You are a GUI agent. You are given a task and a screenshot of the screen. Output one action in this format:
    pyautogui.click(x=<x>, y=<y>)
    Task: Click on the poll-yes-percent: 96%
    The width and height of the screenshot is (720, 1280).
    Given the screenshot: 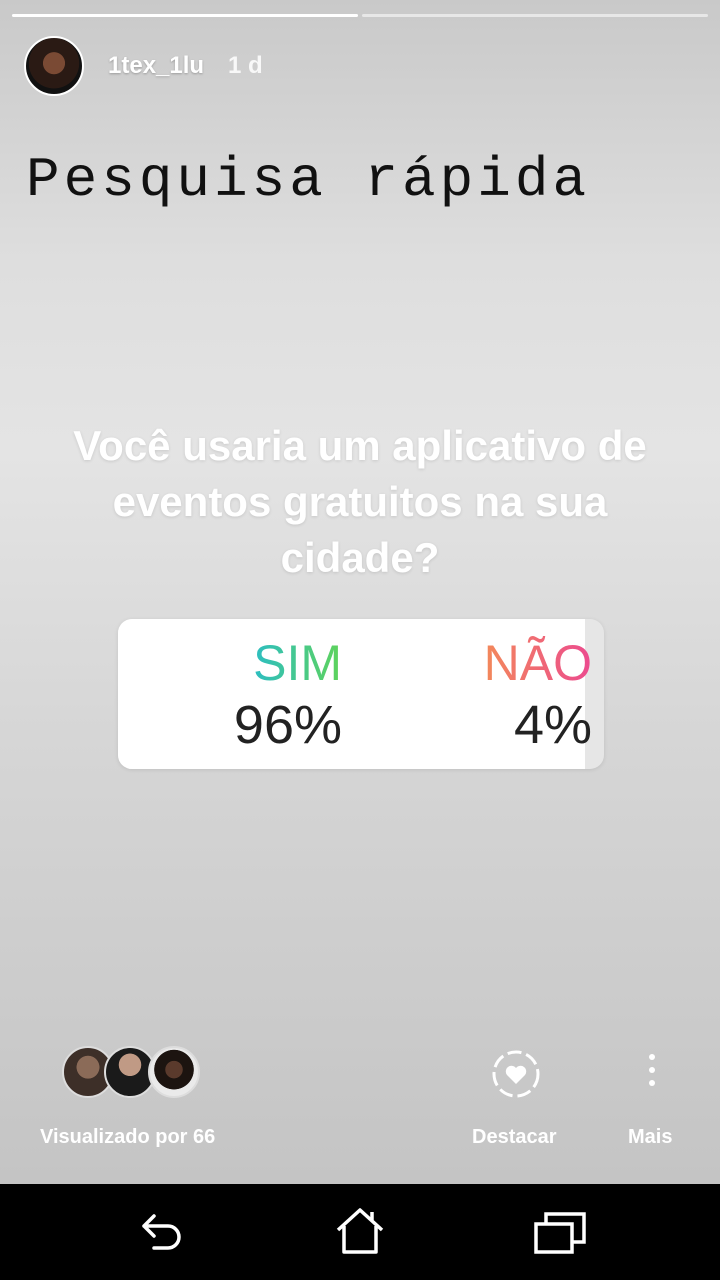 What is the action you would take?
    pyautogui.click(x=287, y=725)
    